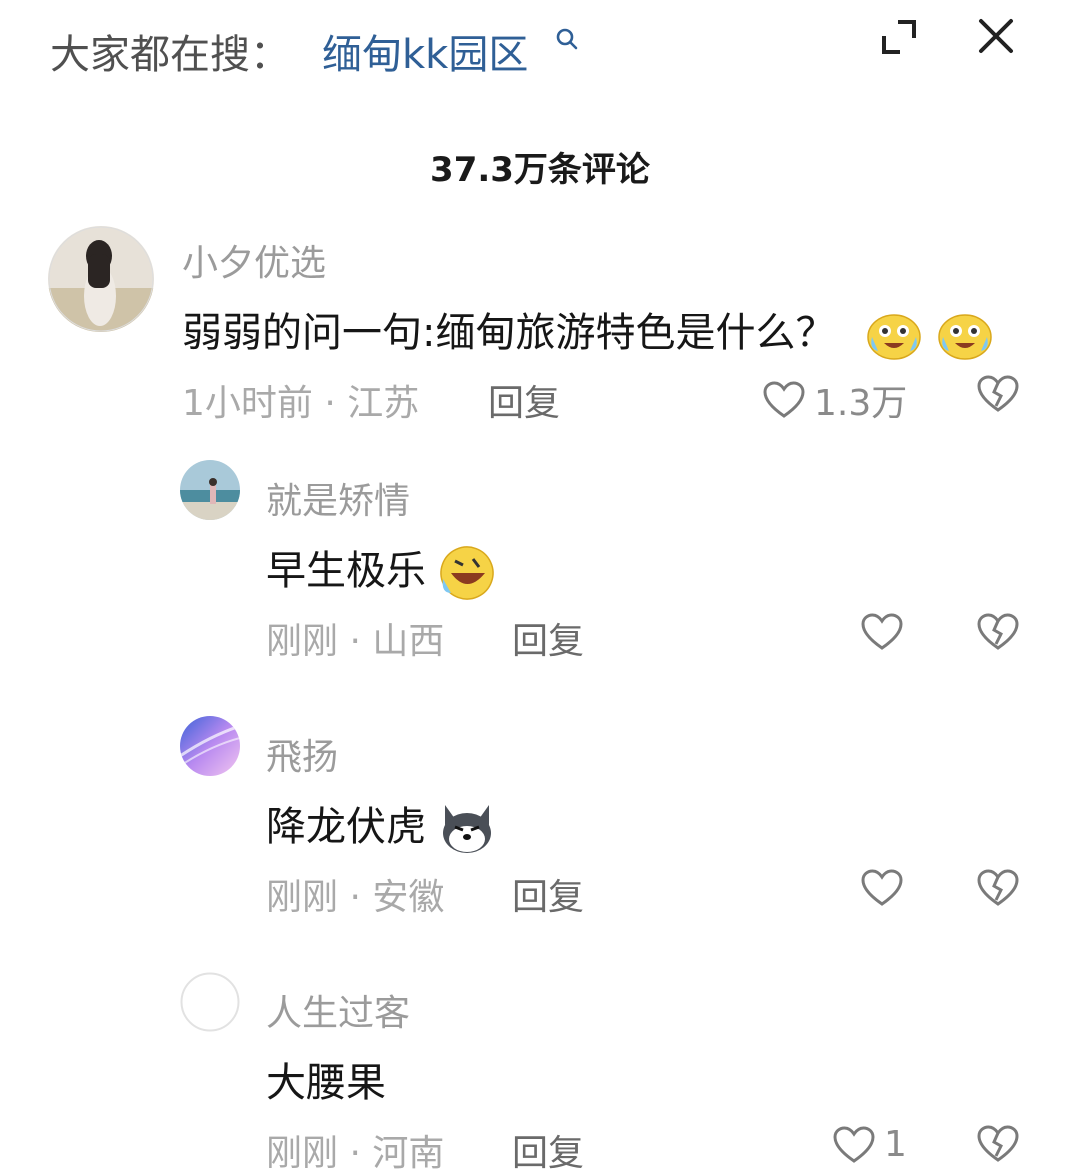 This screenshot has height=1176, width=1080. I want to click on like-button: 1, so click(869, 1144).